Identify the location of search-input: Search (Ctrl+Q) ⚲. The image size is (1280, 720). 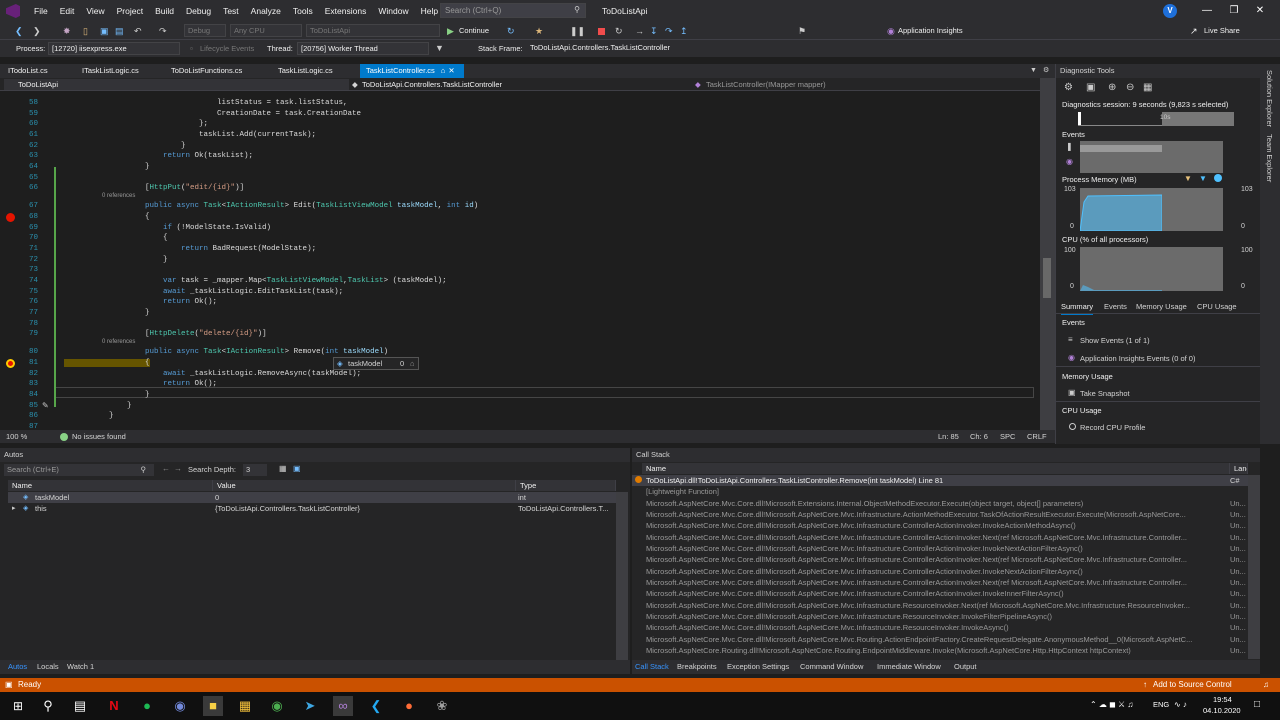
(513, 10).